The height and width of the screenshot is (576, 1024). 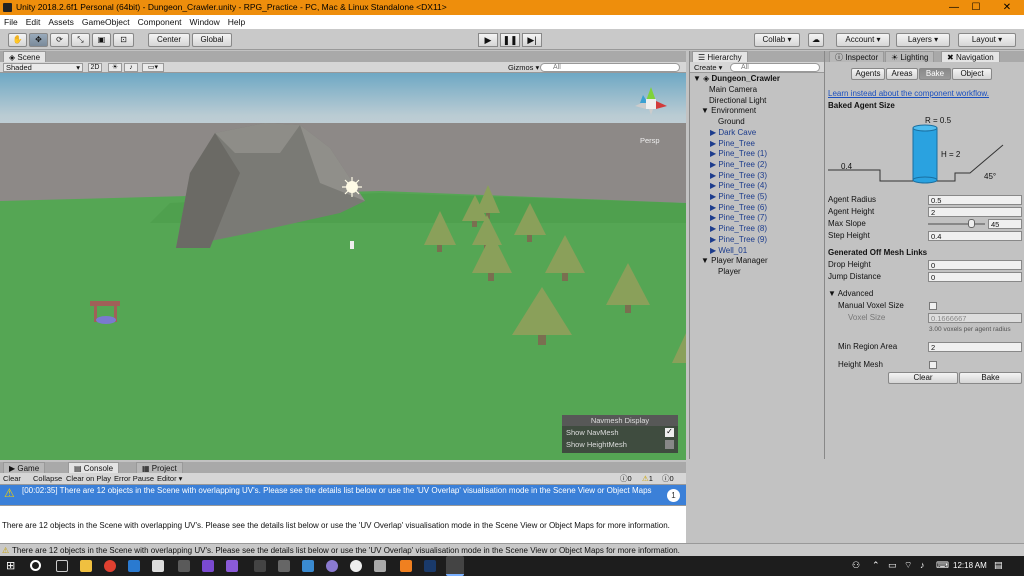 I want to click on pivot-center-button: Center, so click(x=169, y=40).